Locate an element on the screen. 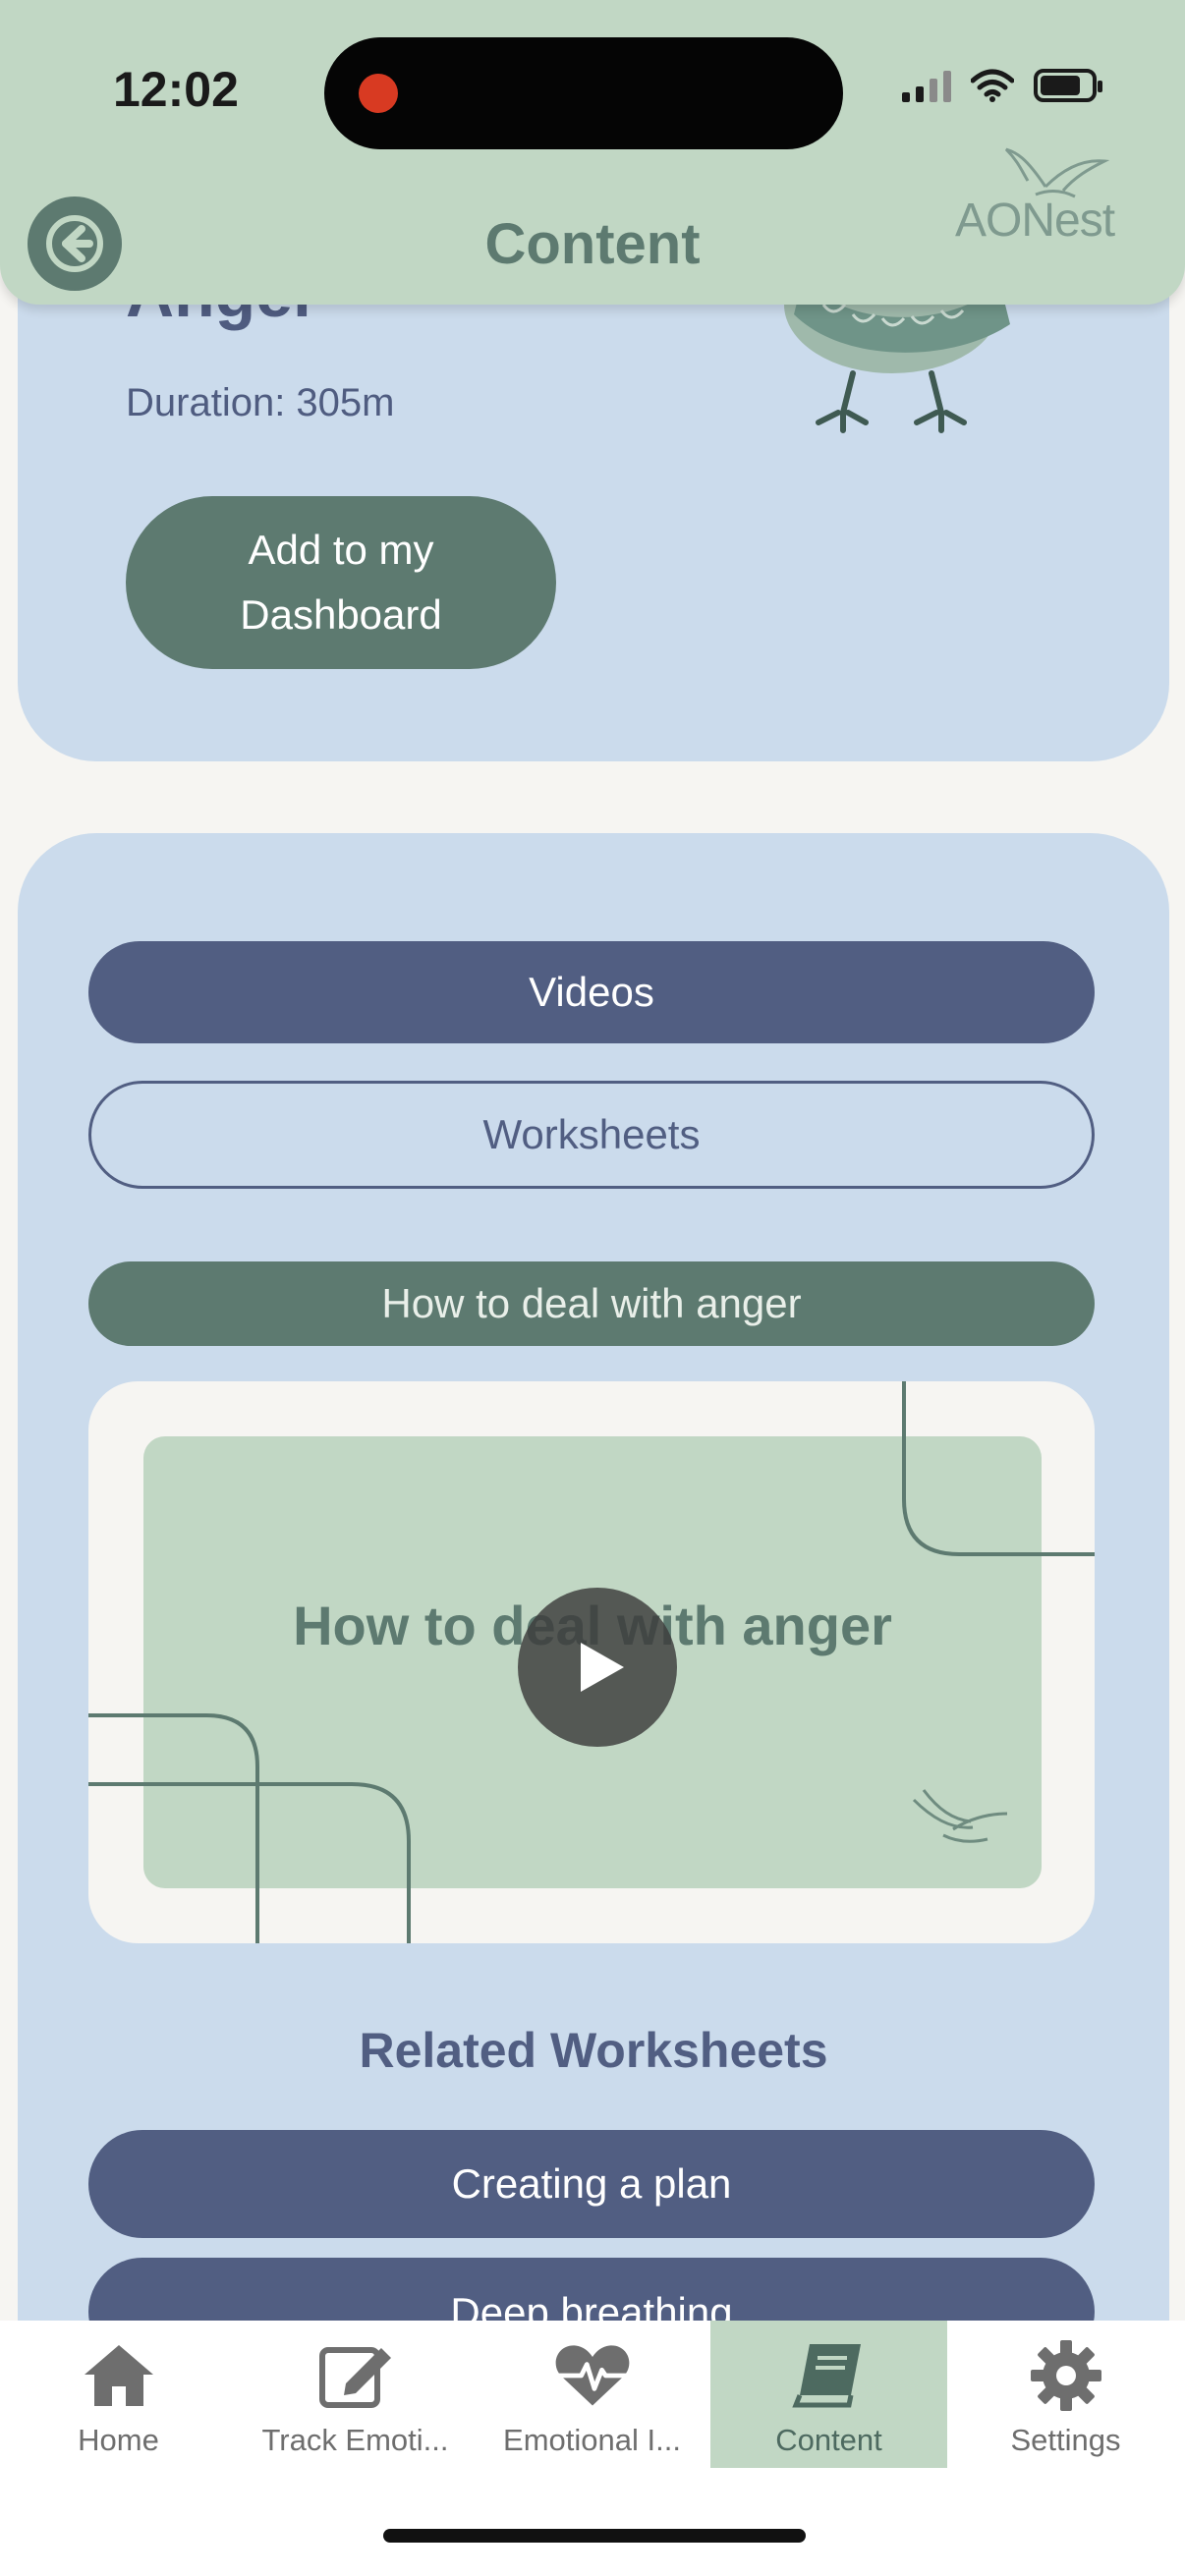 This screenshot has height=2576, width=1185. heartbeat-icon is located at coordinates (592, 2375).